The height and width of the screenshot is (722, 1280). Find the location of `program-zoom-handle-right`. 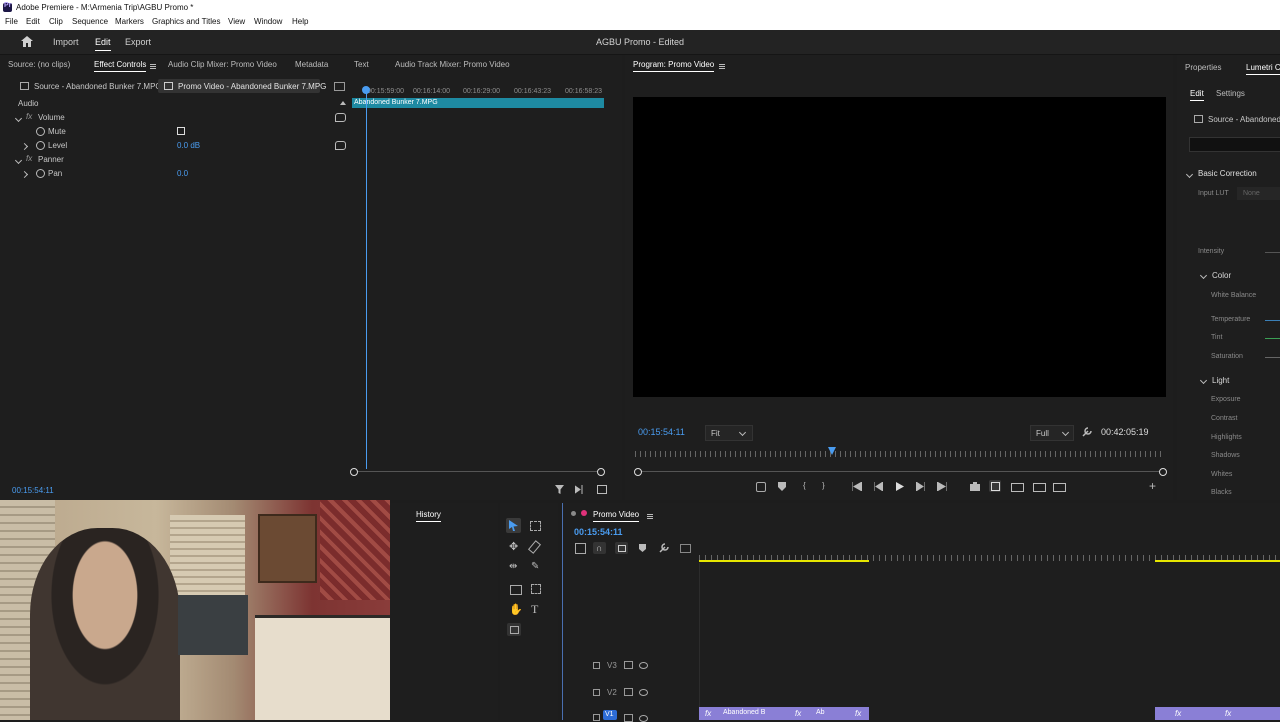

program-zoom-handle-right is located at coordinates (1163, 472).